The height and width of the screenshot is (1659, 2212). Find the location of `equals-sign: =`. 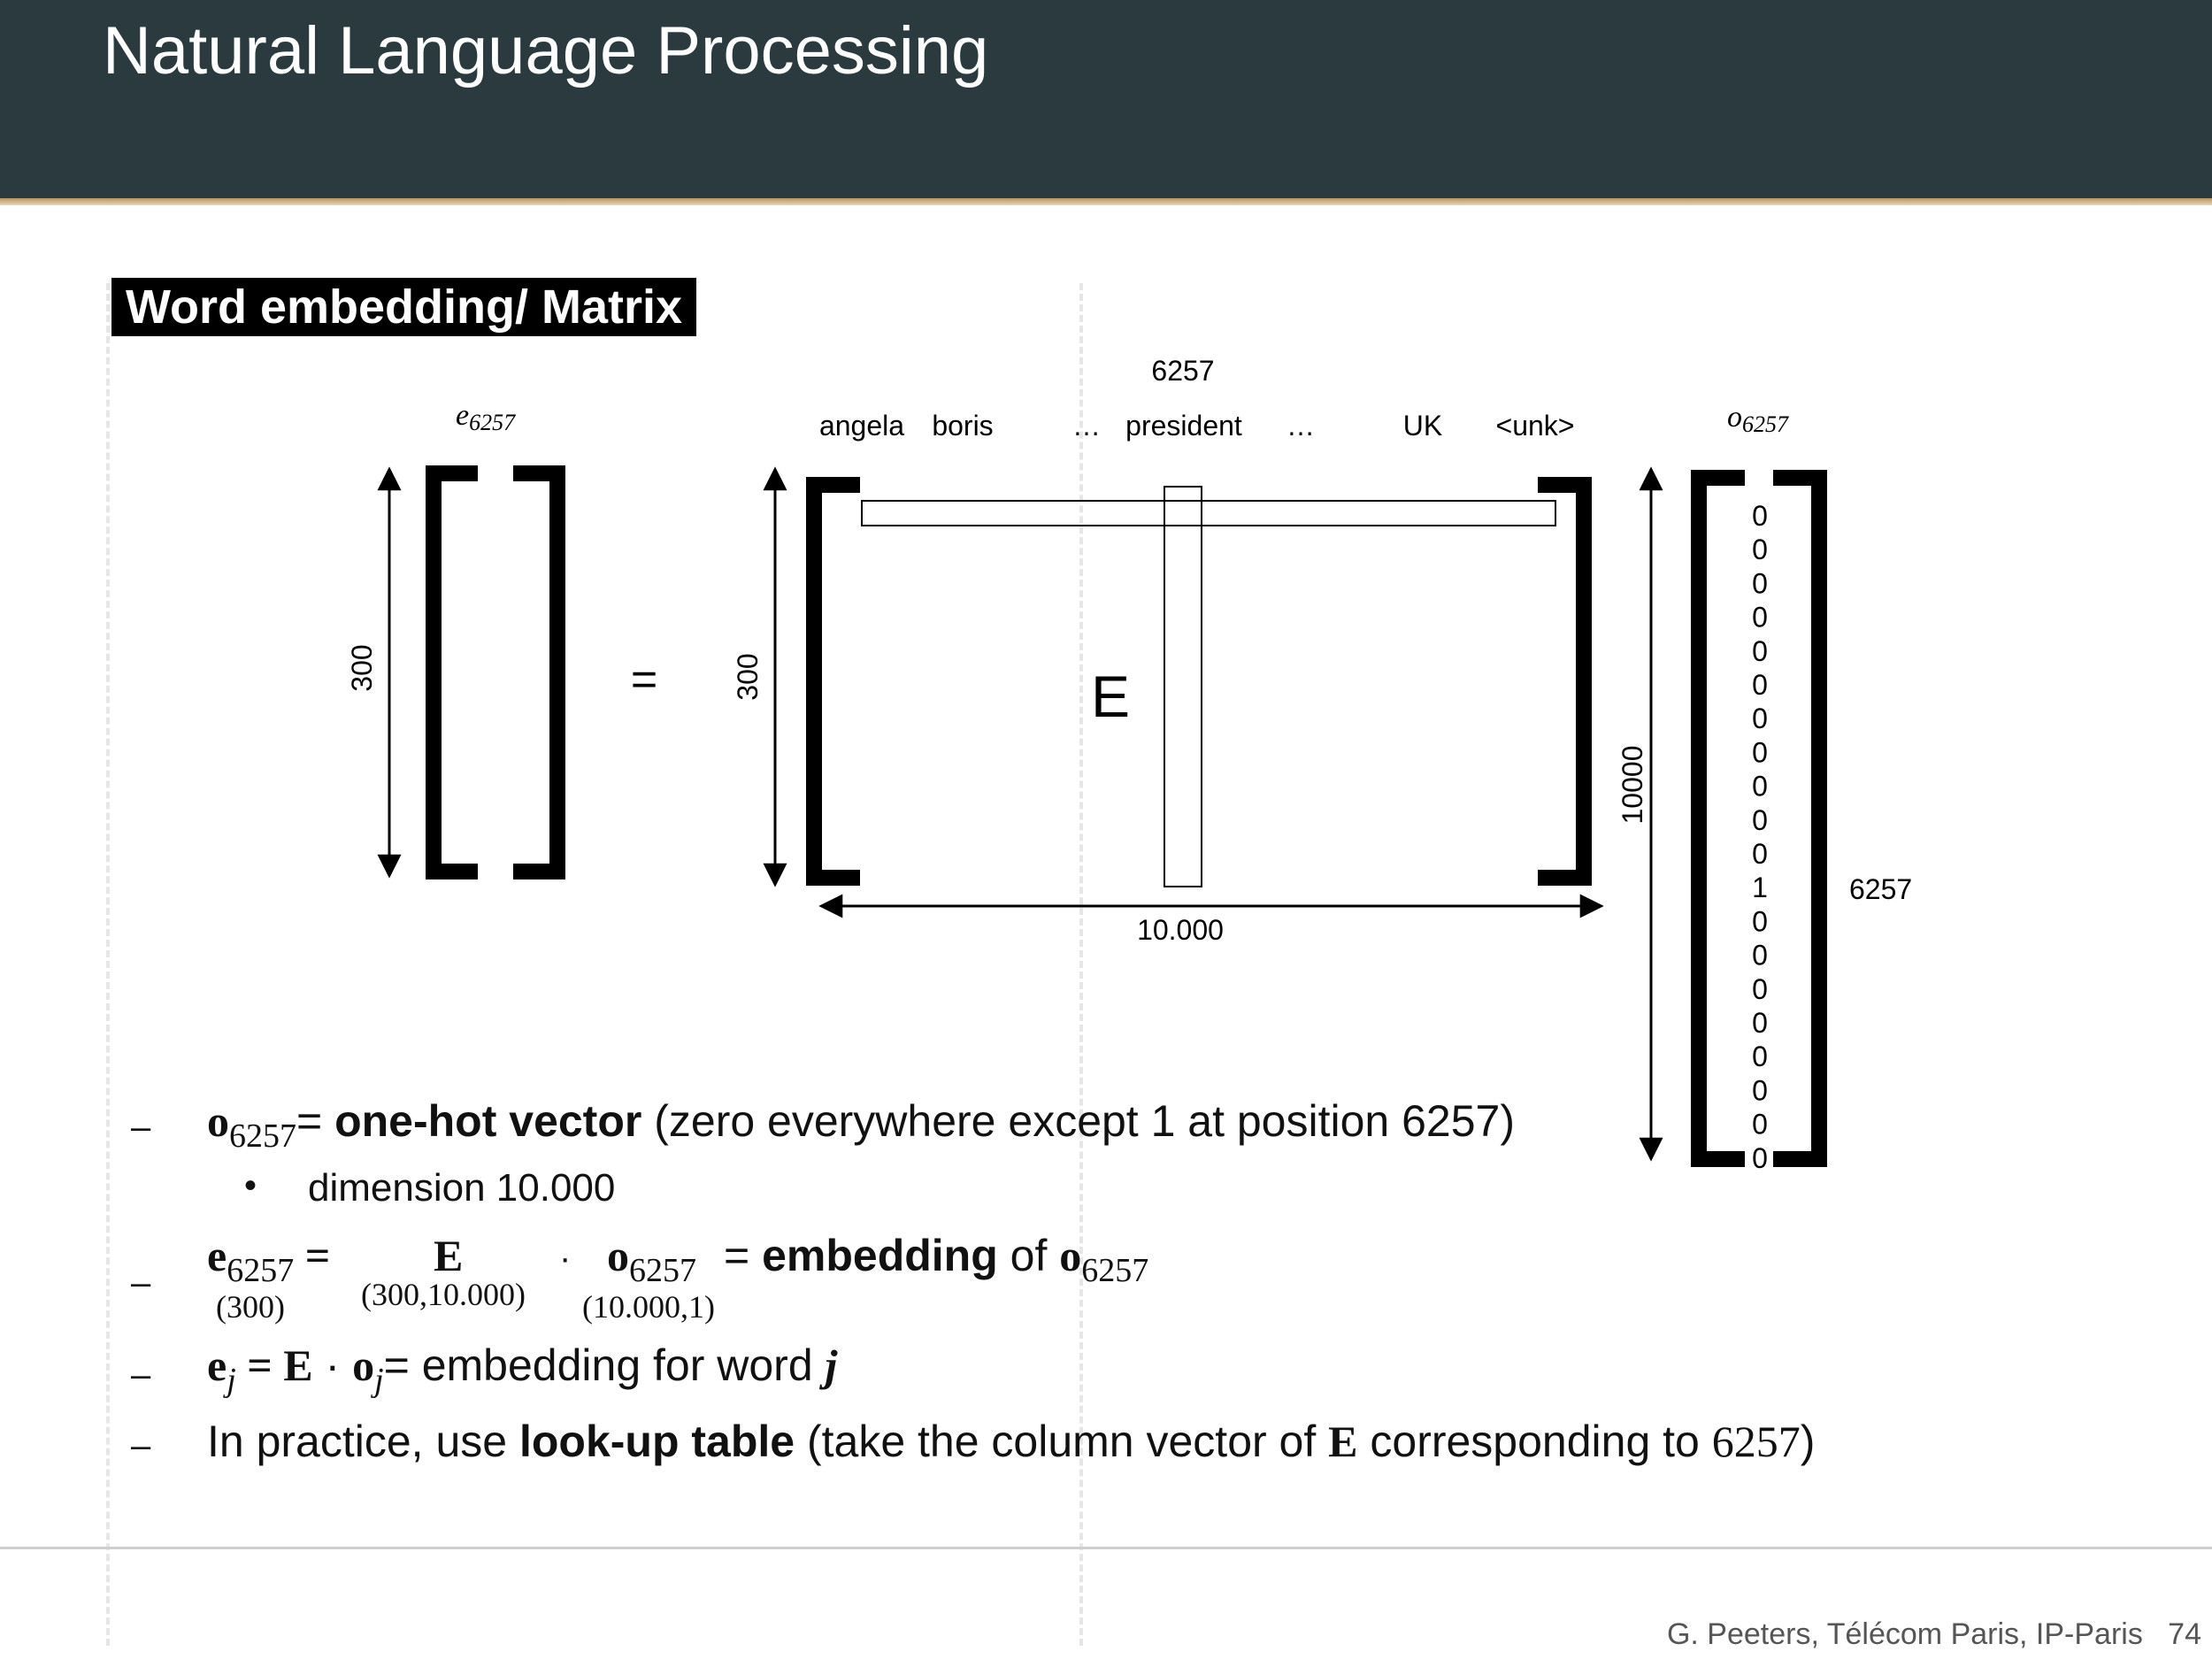

equals-sign: = is located at coordinates (644, 680).